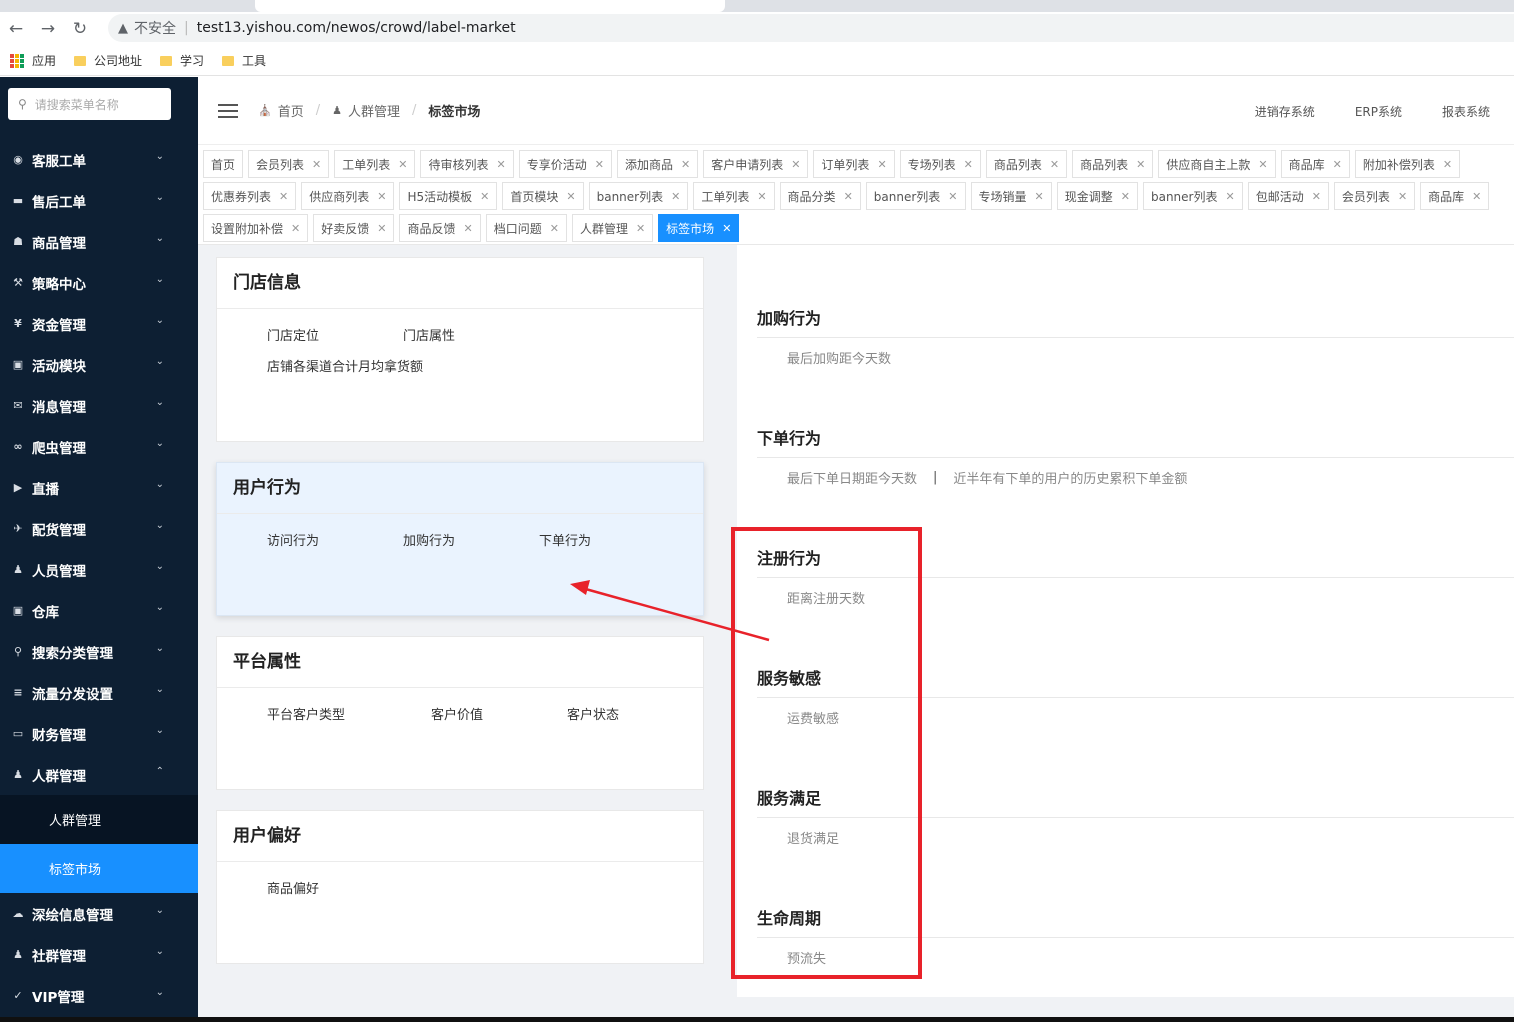 The height and width of the screenshot is (1022, 1514). Describe the element at coordinates (1011, 196) in the screenshot. I see `tab-tag: 专场销量 ✕` at that location.